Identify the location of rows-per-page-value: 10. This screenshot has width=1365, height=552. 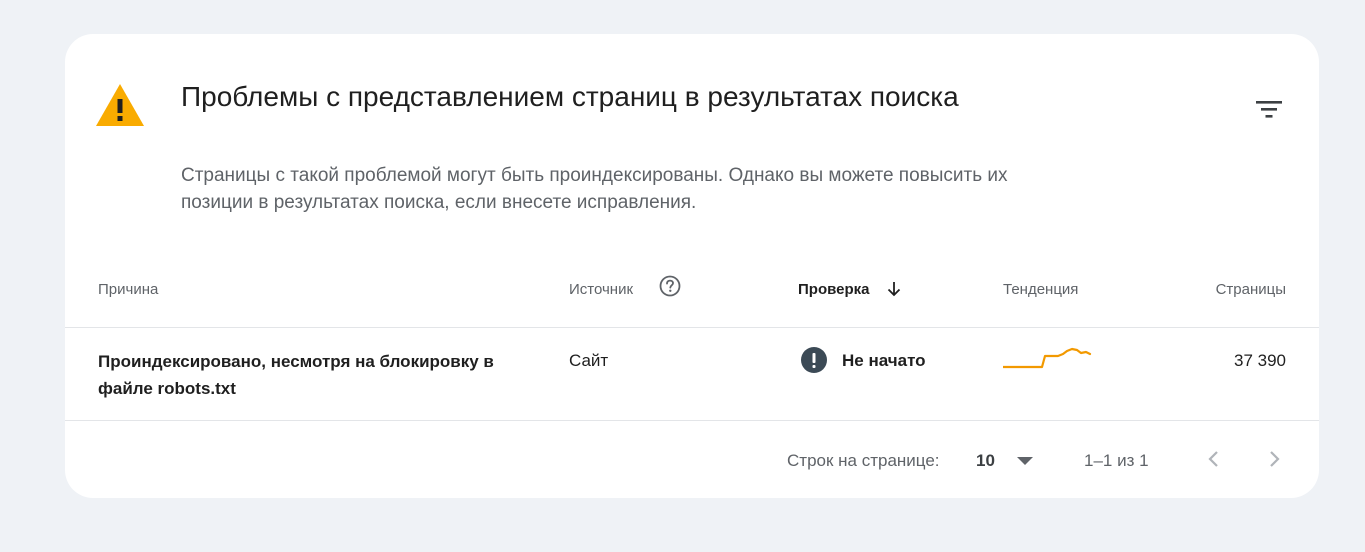
(985, 460).